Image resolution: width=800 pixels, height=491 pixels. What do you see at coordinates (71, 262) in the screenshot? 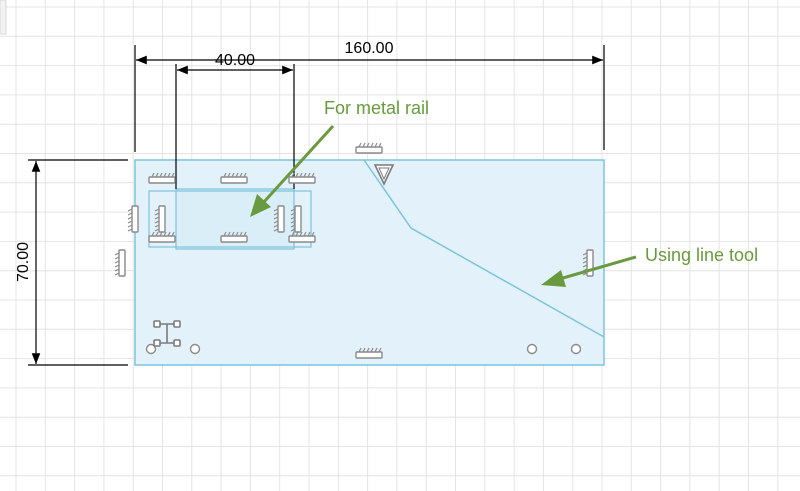
I see `dimension-height: 70.00` at bounding box center [71, 262].